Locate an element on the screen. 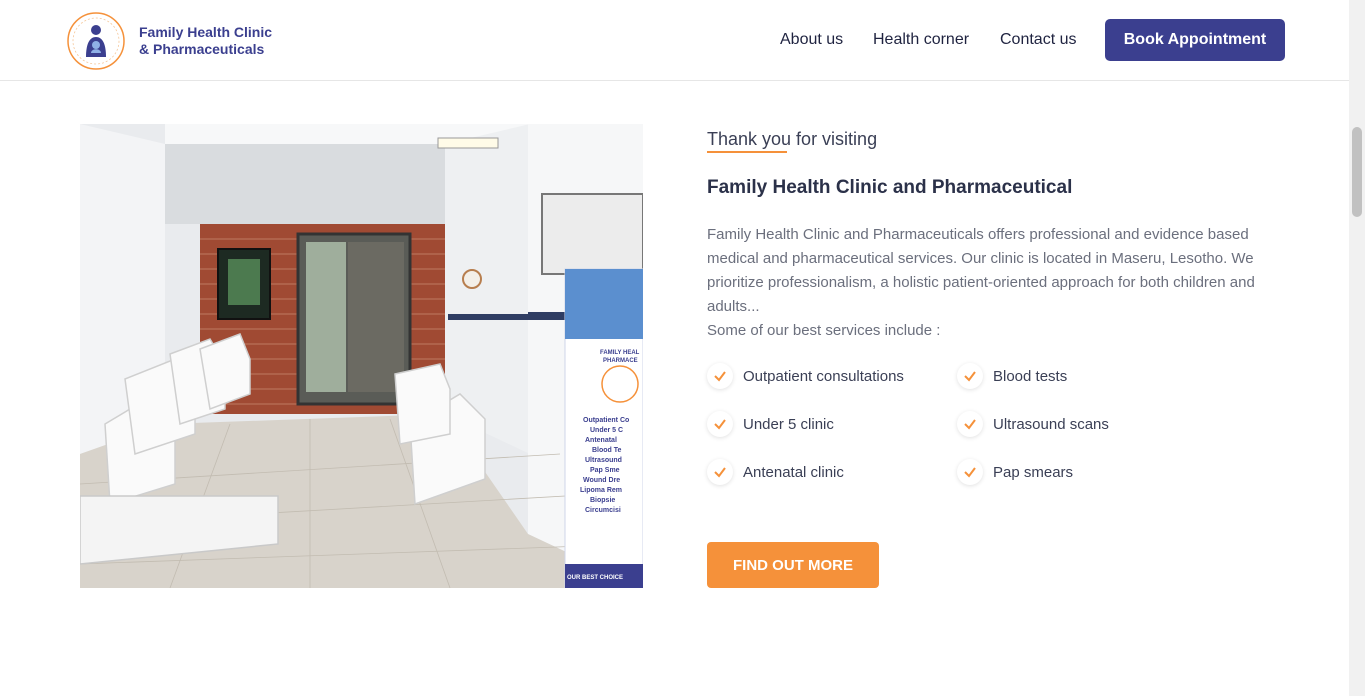 The image size is (1365, 696). banner-text-3: Outpatient Co is located at coordinates (606, 420).